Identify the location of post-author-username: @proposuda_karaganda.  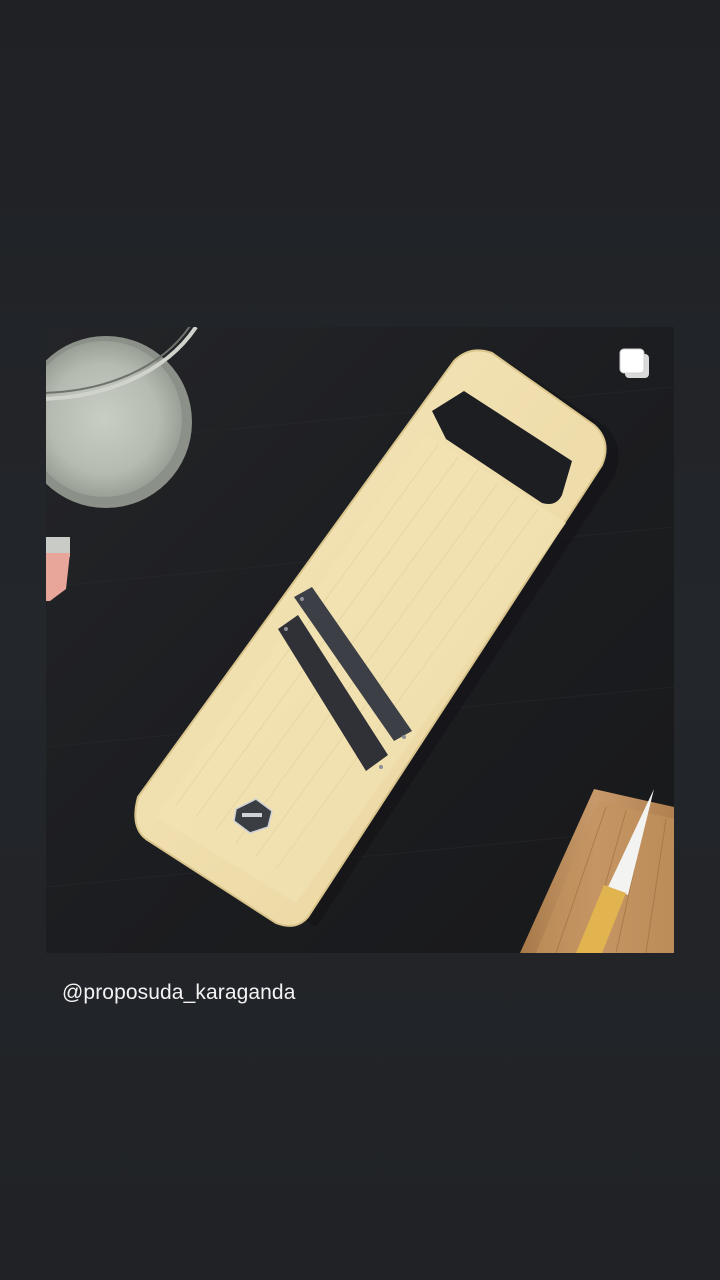
(179, 993).